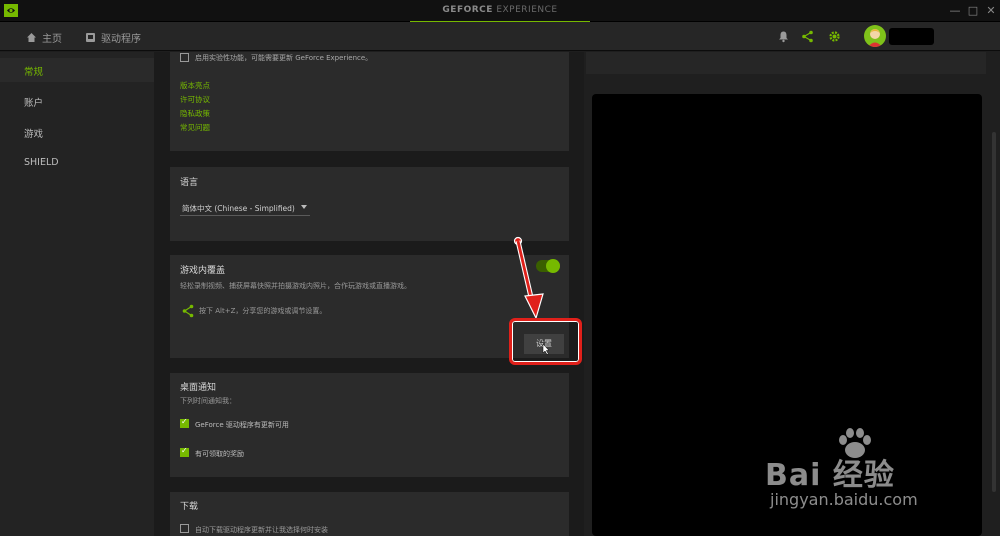  Describe the element at coordinates (844, 499) in the screenshot. I see `watermark-url: jingyan.baidu.com` at that location.